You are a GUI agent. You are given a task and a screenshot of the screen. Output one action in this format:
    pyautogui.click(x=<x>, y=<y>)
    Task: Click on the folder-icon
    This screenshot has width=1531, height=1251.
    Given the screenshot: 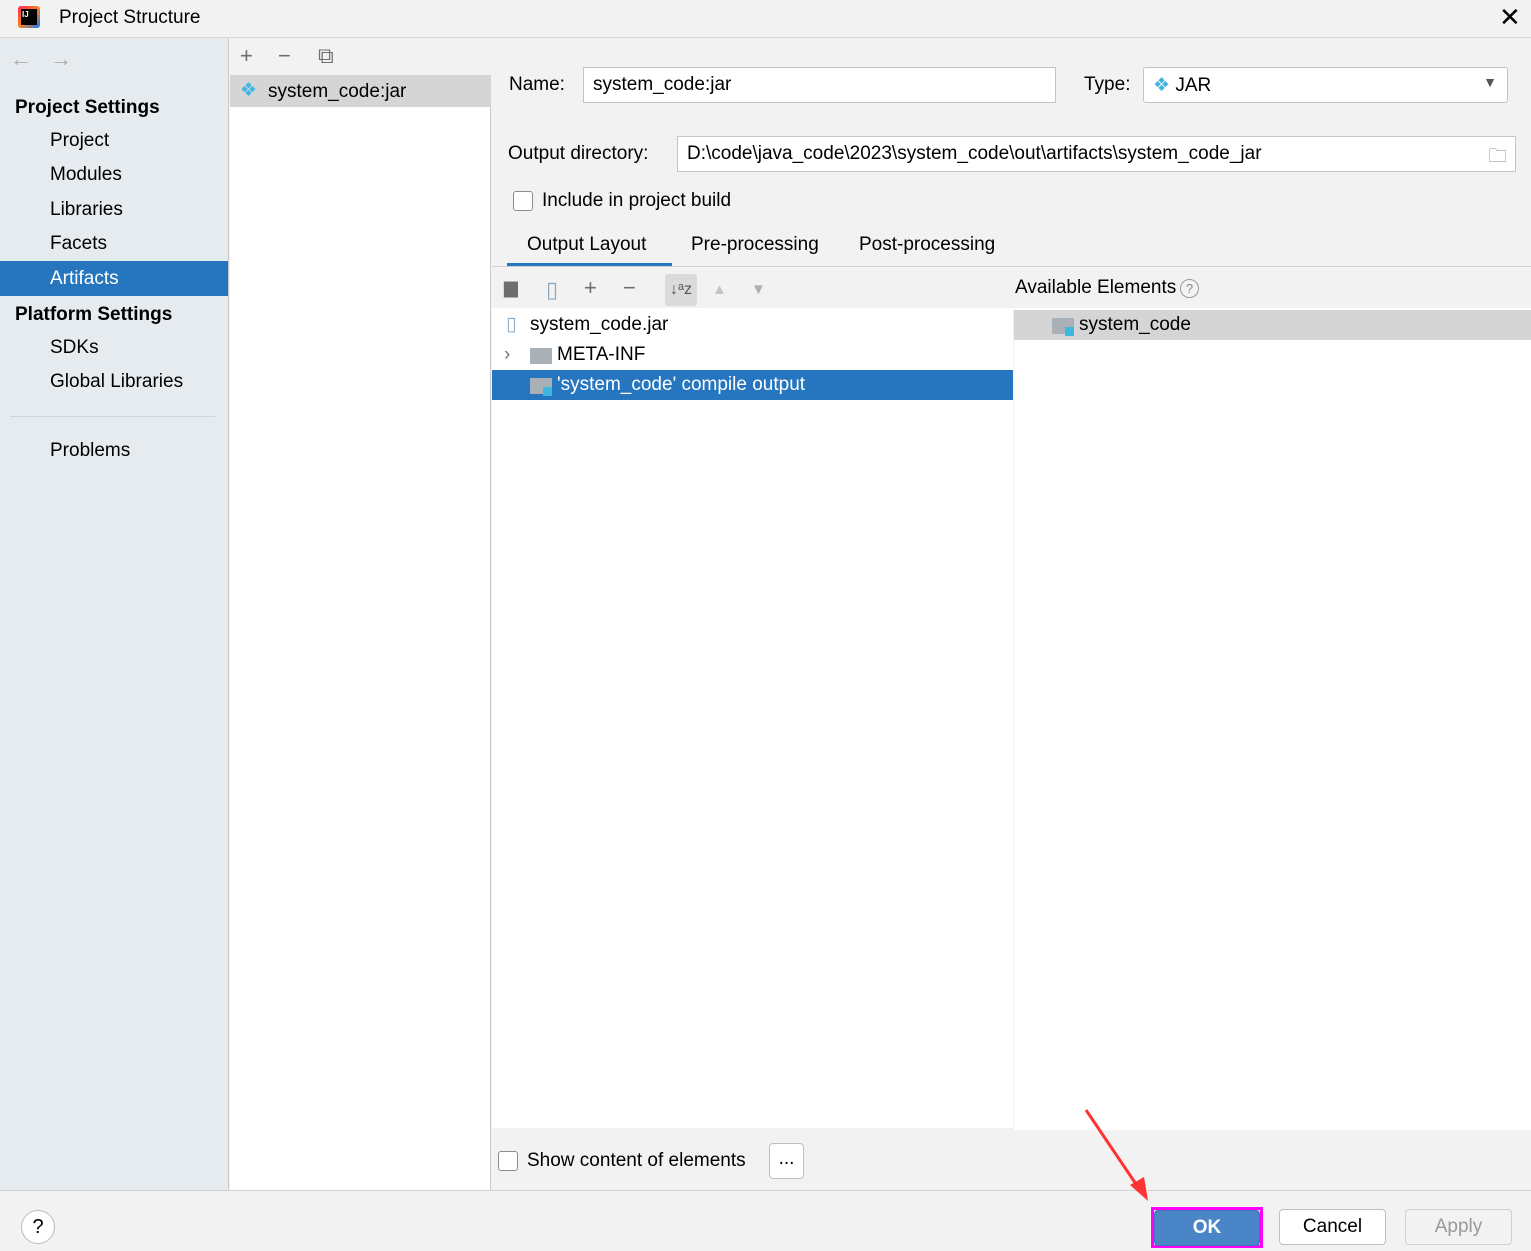 What is the action you would take?
    pyautogui.click(x=541, y=356)
    